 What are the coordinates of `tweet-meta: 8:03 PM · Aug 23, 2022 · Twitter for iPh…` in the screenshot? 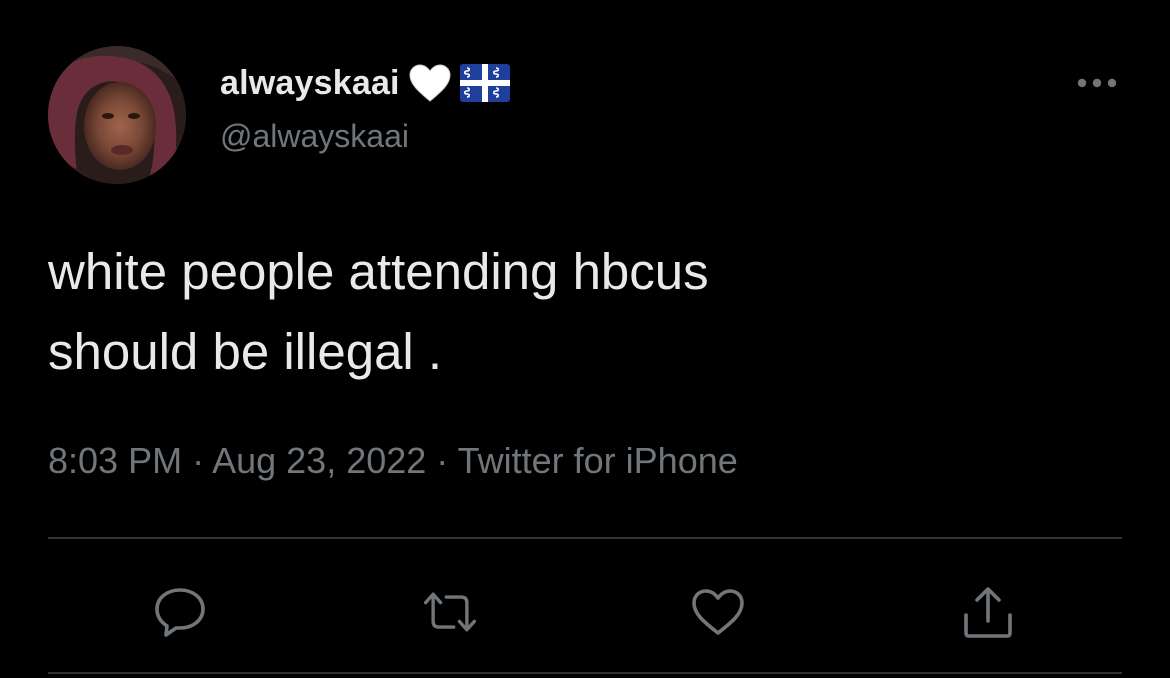 It's located at (393, 461).